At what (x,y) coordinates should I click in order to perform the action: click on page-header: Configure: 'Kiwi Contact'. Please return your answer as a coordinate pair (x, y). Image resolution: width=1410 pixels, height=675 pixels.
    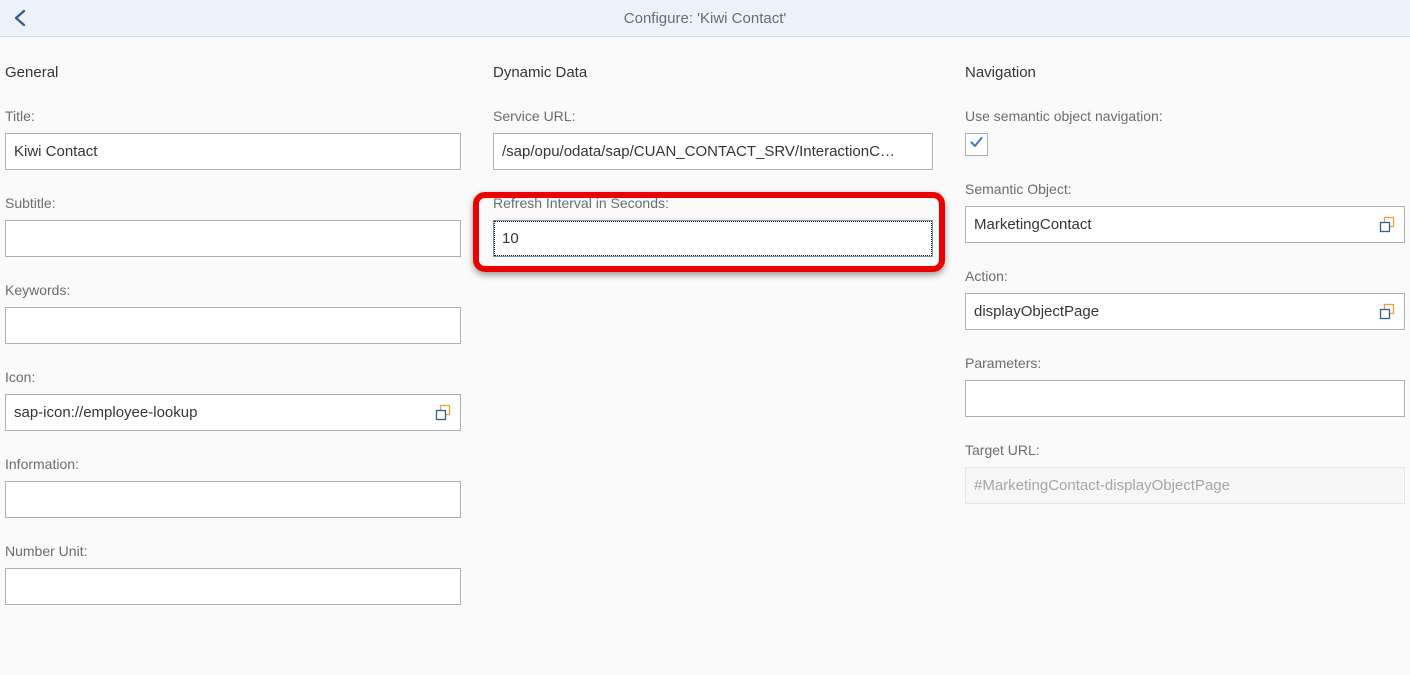
    Looking at the image, I should click on (705, 18).